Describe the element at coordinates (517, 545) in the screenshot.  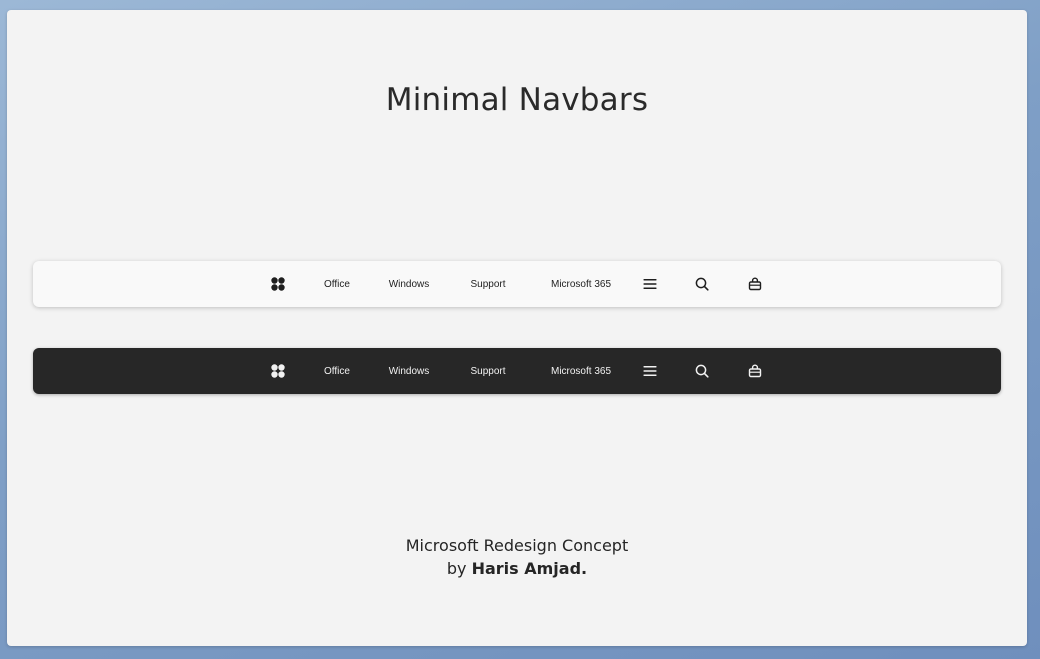
I see `footer-caption: Microsoft Redesign Concept` at that location.